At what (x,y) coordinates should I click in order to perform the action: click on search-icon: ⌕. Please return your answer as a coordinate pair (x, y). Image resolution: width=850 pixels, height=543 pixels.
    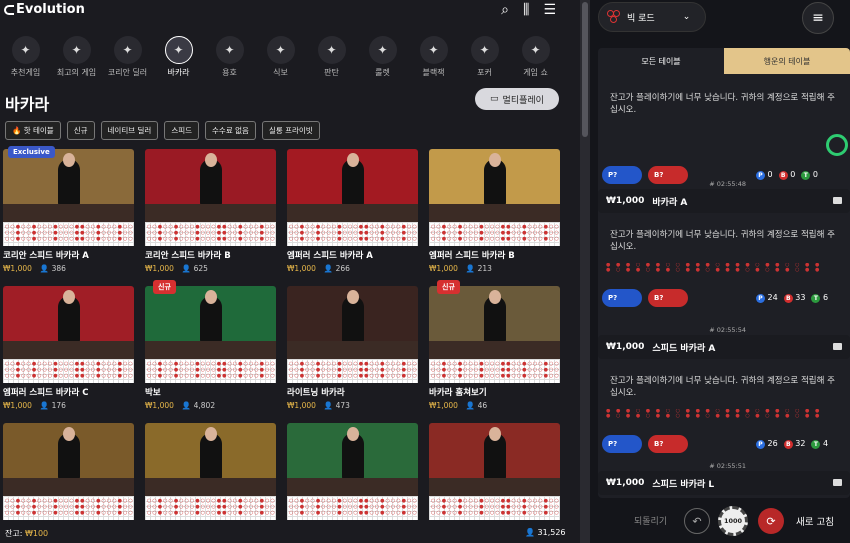
    Looking at the image, I should click on (505, 10).